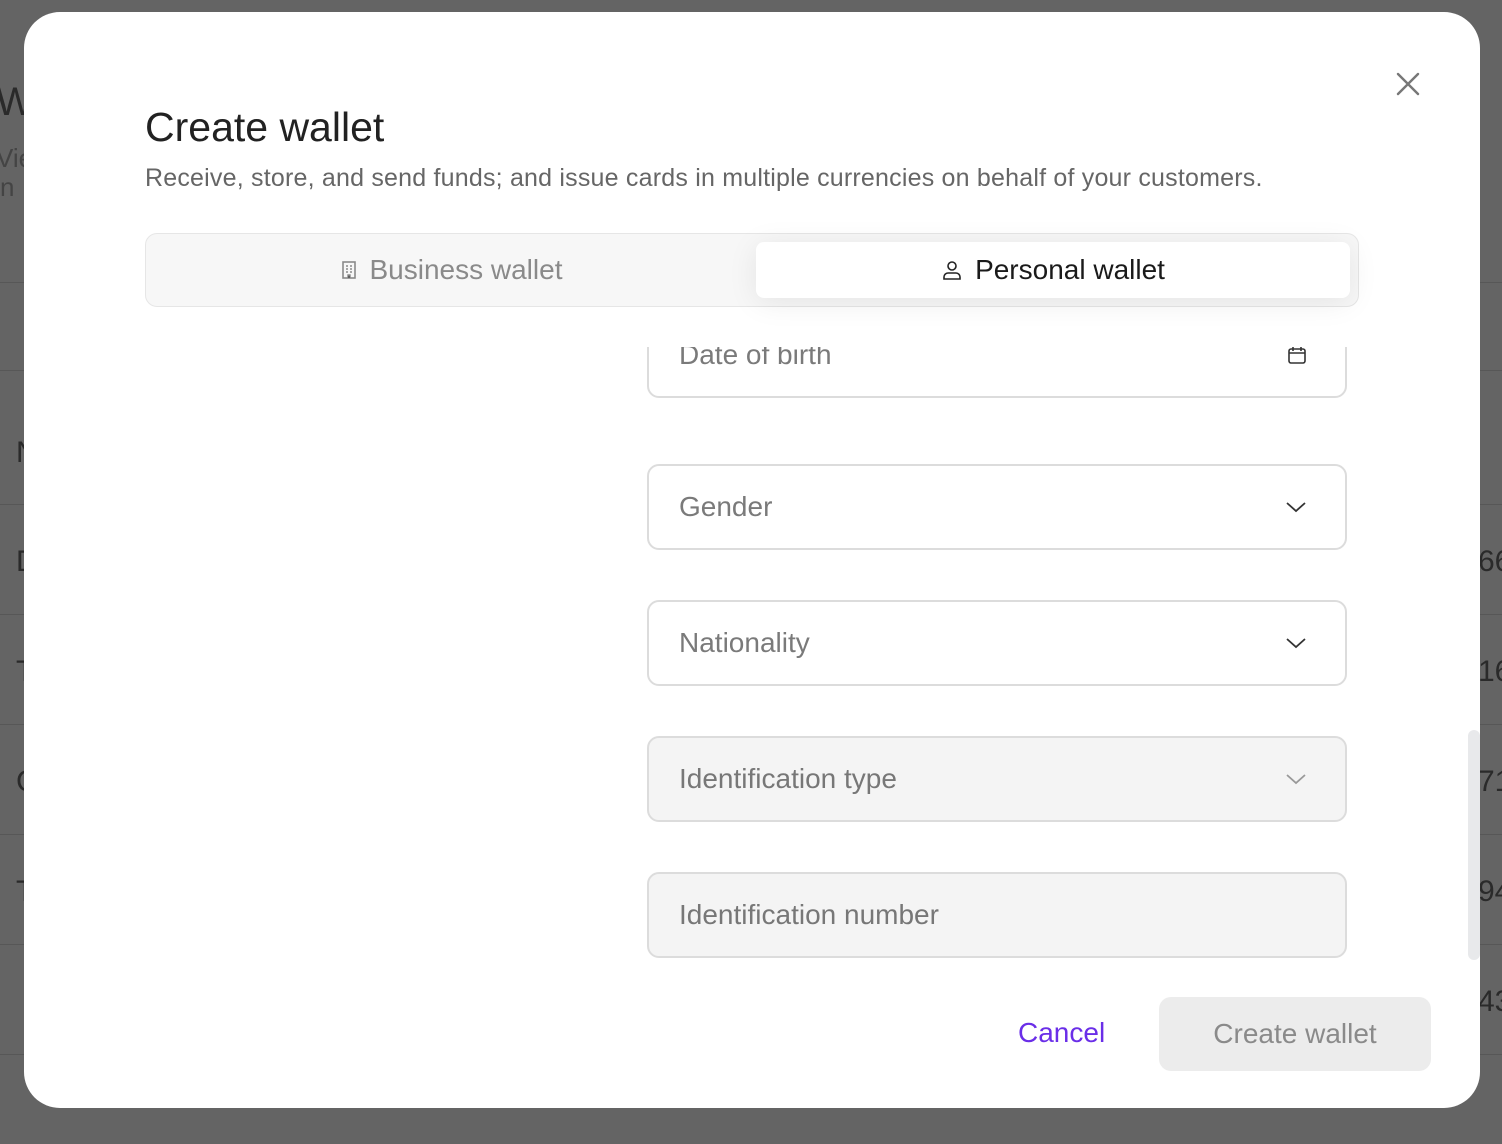  I want to click on tab-business-wallet: Business wallet, so click(451, 270).